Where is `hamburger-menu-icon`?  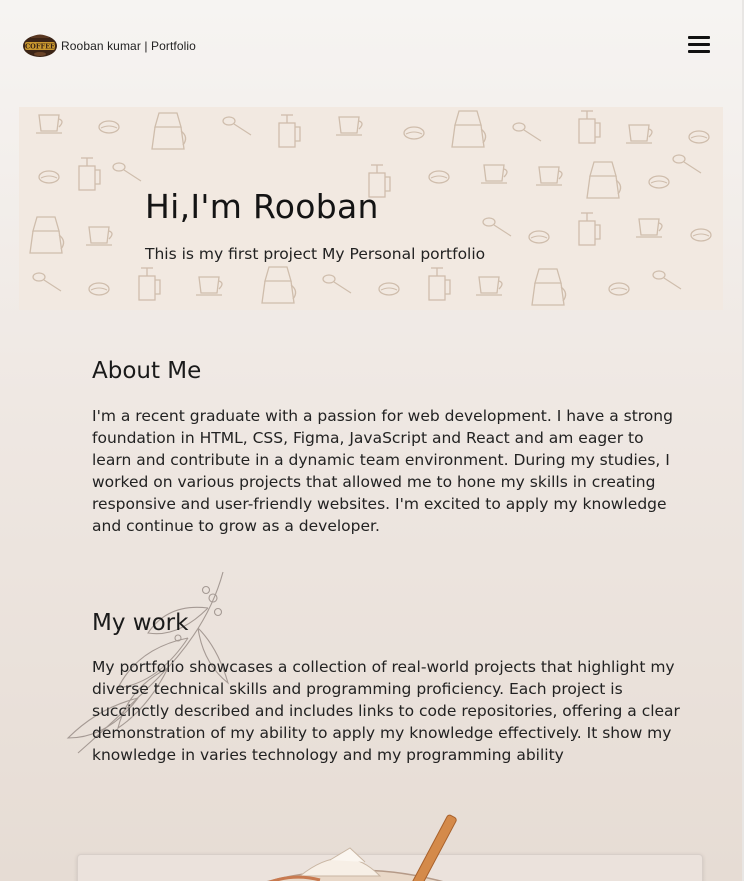 hamburger-menu-icon is located at coordinates (699, 45).